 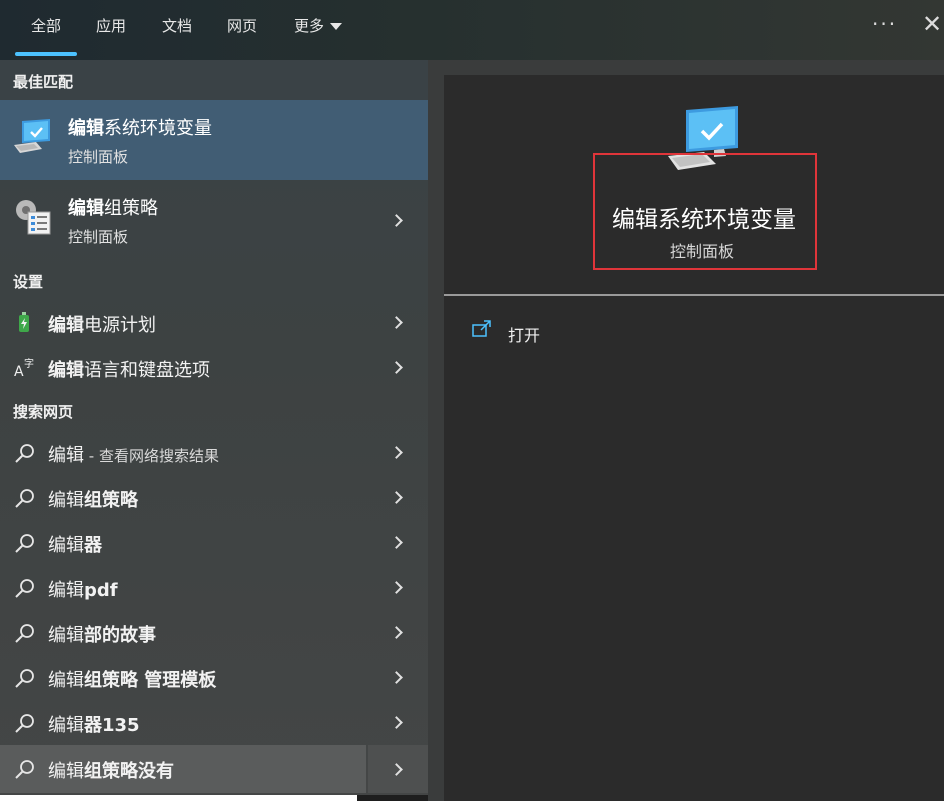 What do you see at coordinates (140, 128) in the screenshot?
I see `result-title: 编辑系统环境变量` at bounding box center [140, 128].